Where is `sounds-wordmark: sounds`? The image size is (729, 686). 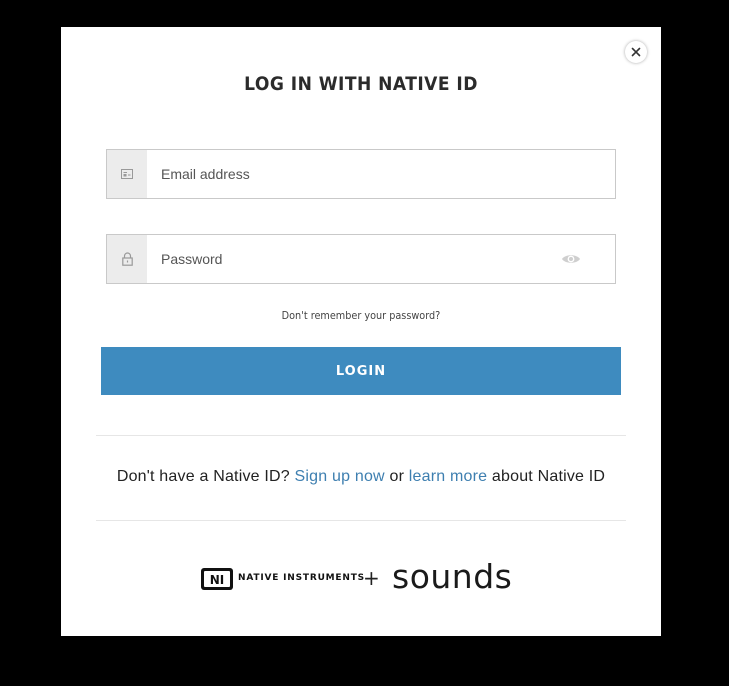
sounds-wordmark: sounds is located at coordinates (452, 577).